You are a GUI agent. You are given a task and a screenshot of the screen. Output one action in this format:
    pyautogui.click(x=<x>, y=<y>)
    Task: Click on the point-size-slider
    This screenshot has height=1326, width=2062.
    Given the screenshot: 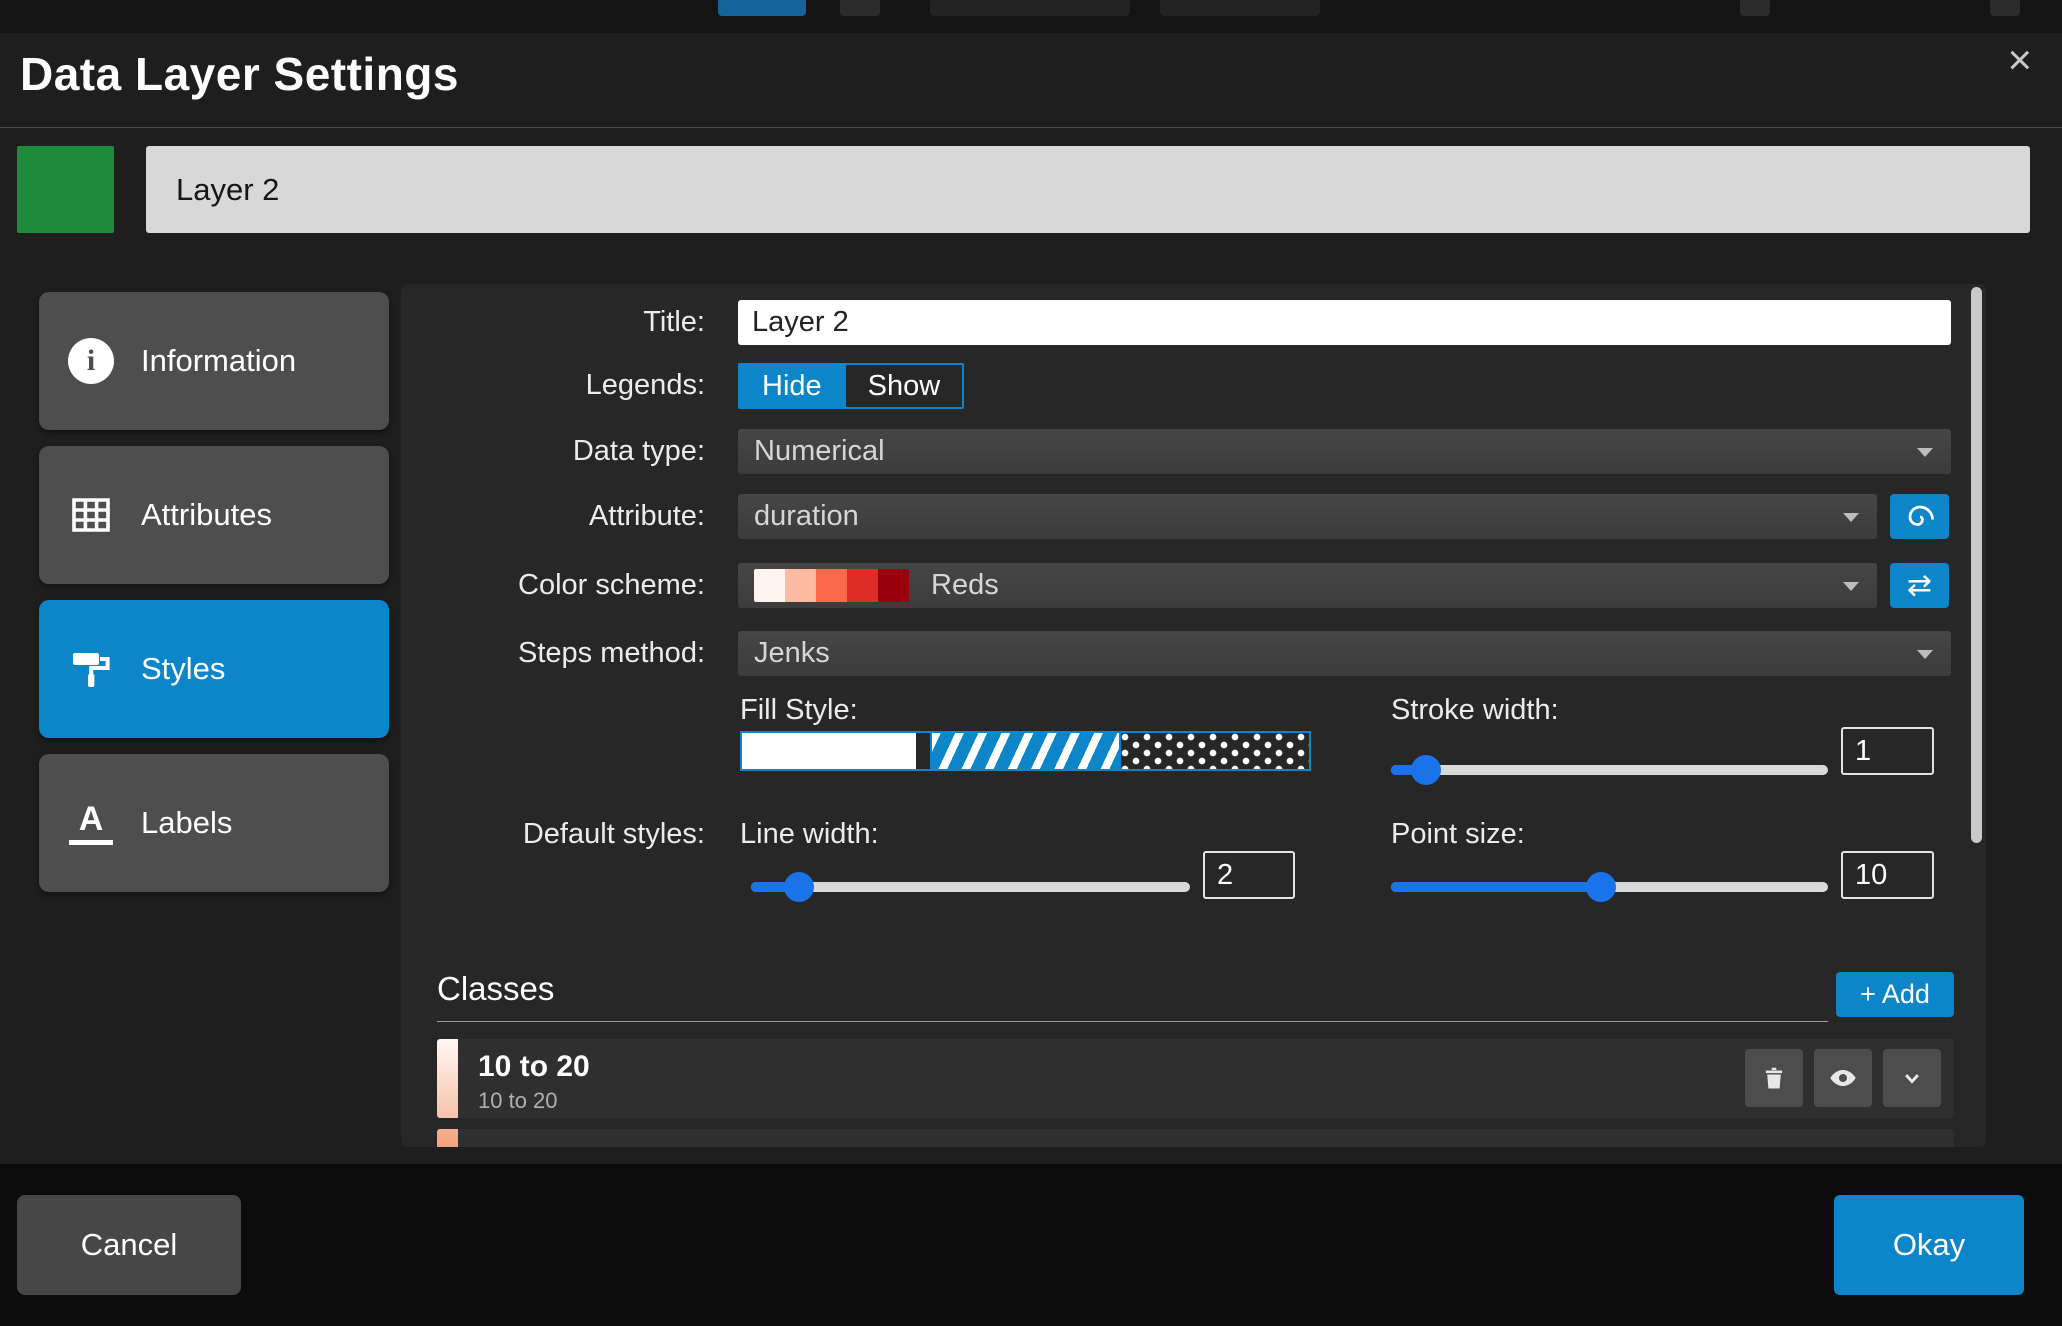 What is the action you would take?
    pyautogui.click(x=1609, y=887)
    